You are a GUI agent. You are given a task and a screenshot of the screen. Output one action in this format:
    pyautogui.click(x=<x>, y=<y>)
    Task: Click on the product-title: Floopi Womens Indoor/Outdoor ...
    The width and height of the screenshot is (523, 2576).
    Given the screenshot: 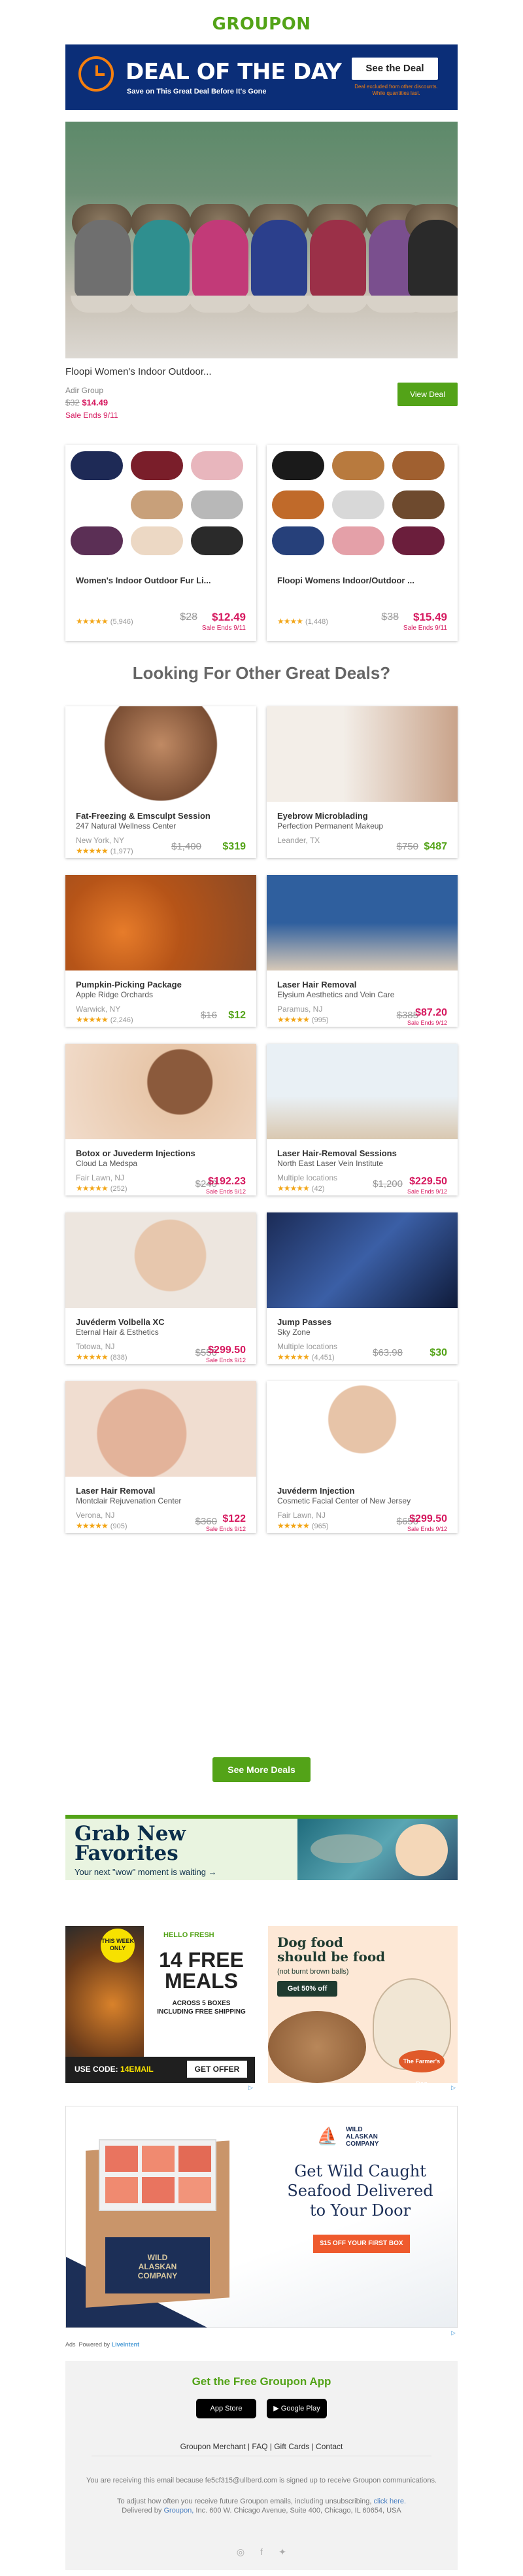 What is the action you would take?
    pyautogui.click(x=345, y=580)
    